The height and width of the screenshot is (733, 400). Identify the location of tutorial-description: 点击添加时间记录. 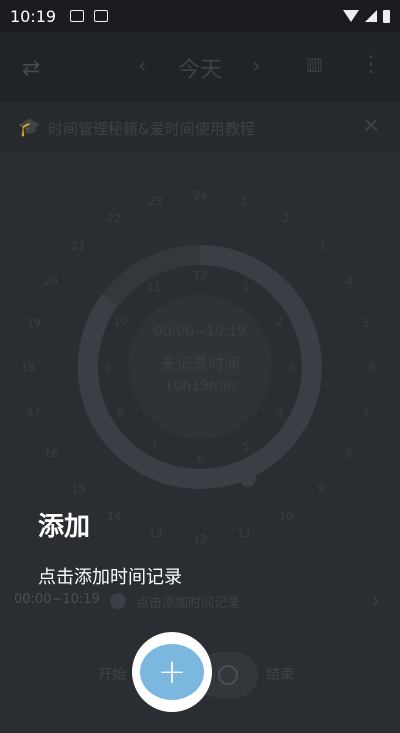
(110, 577).